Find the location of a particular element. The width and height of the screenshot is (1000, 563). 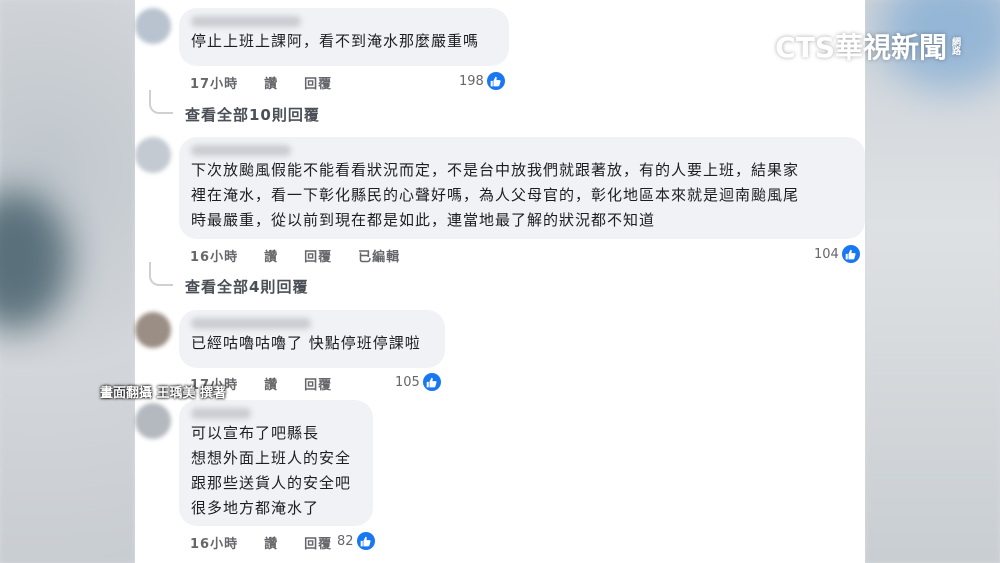

like-count: 198 is located at coordinates (482, 81).